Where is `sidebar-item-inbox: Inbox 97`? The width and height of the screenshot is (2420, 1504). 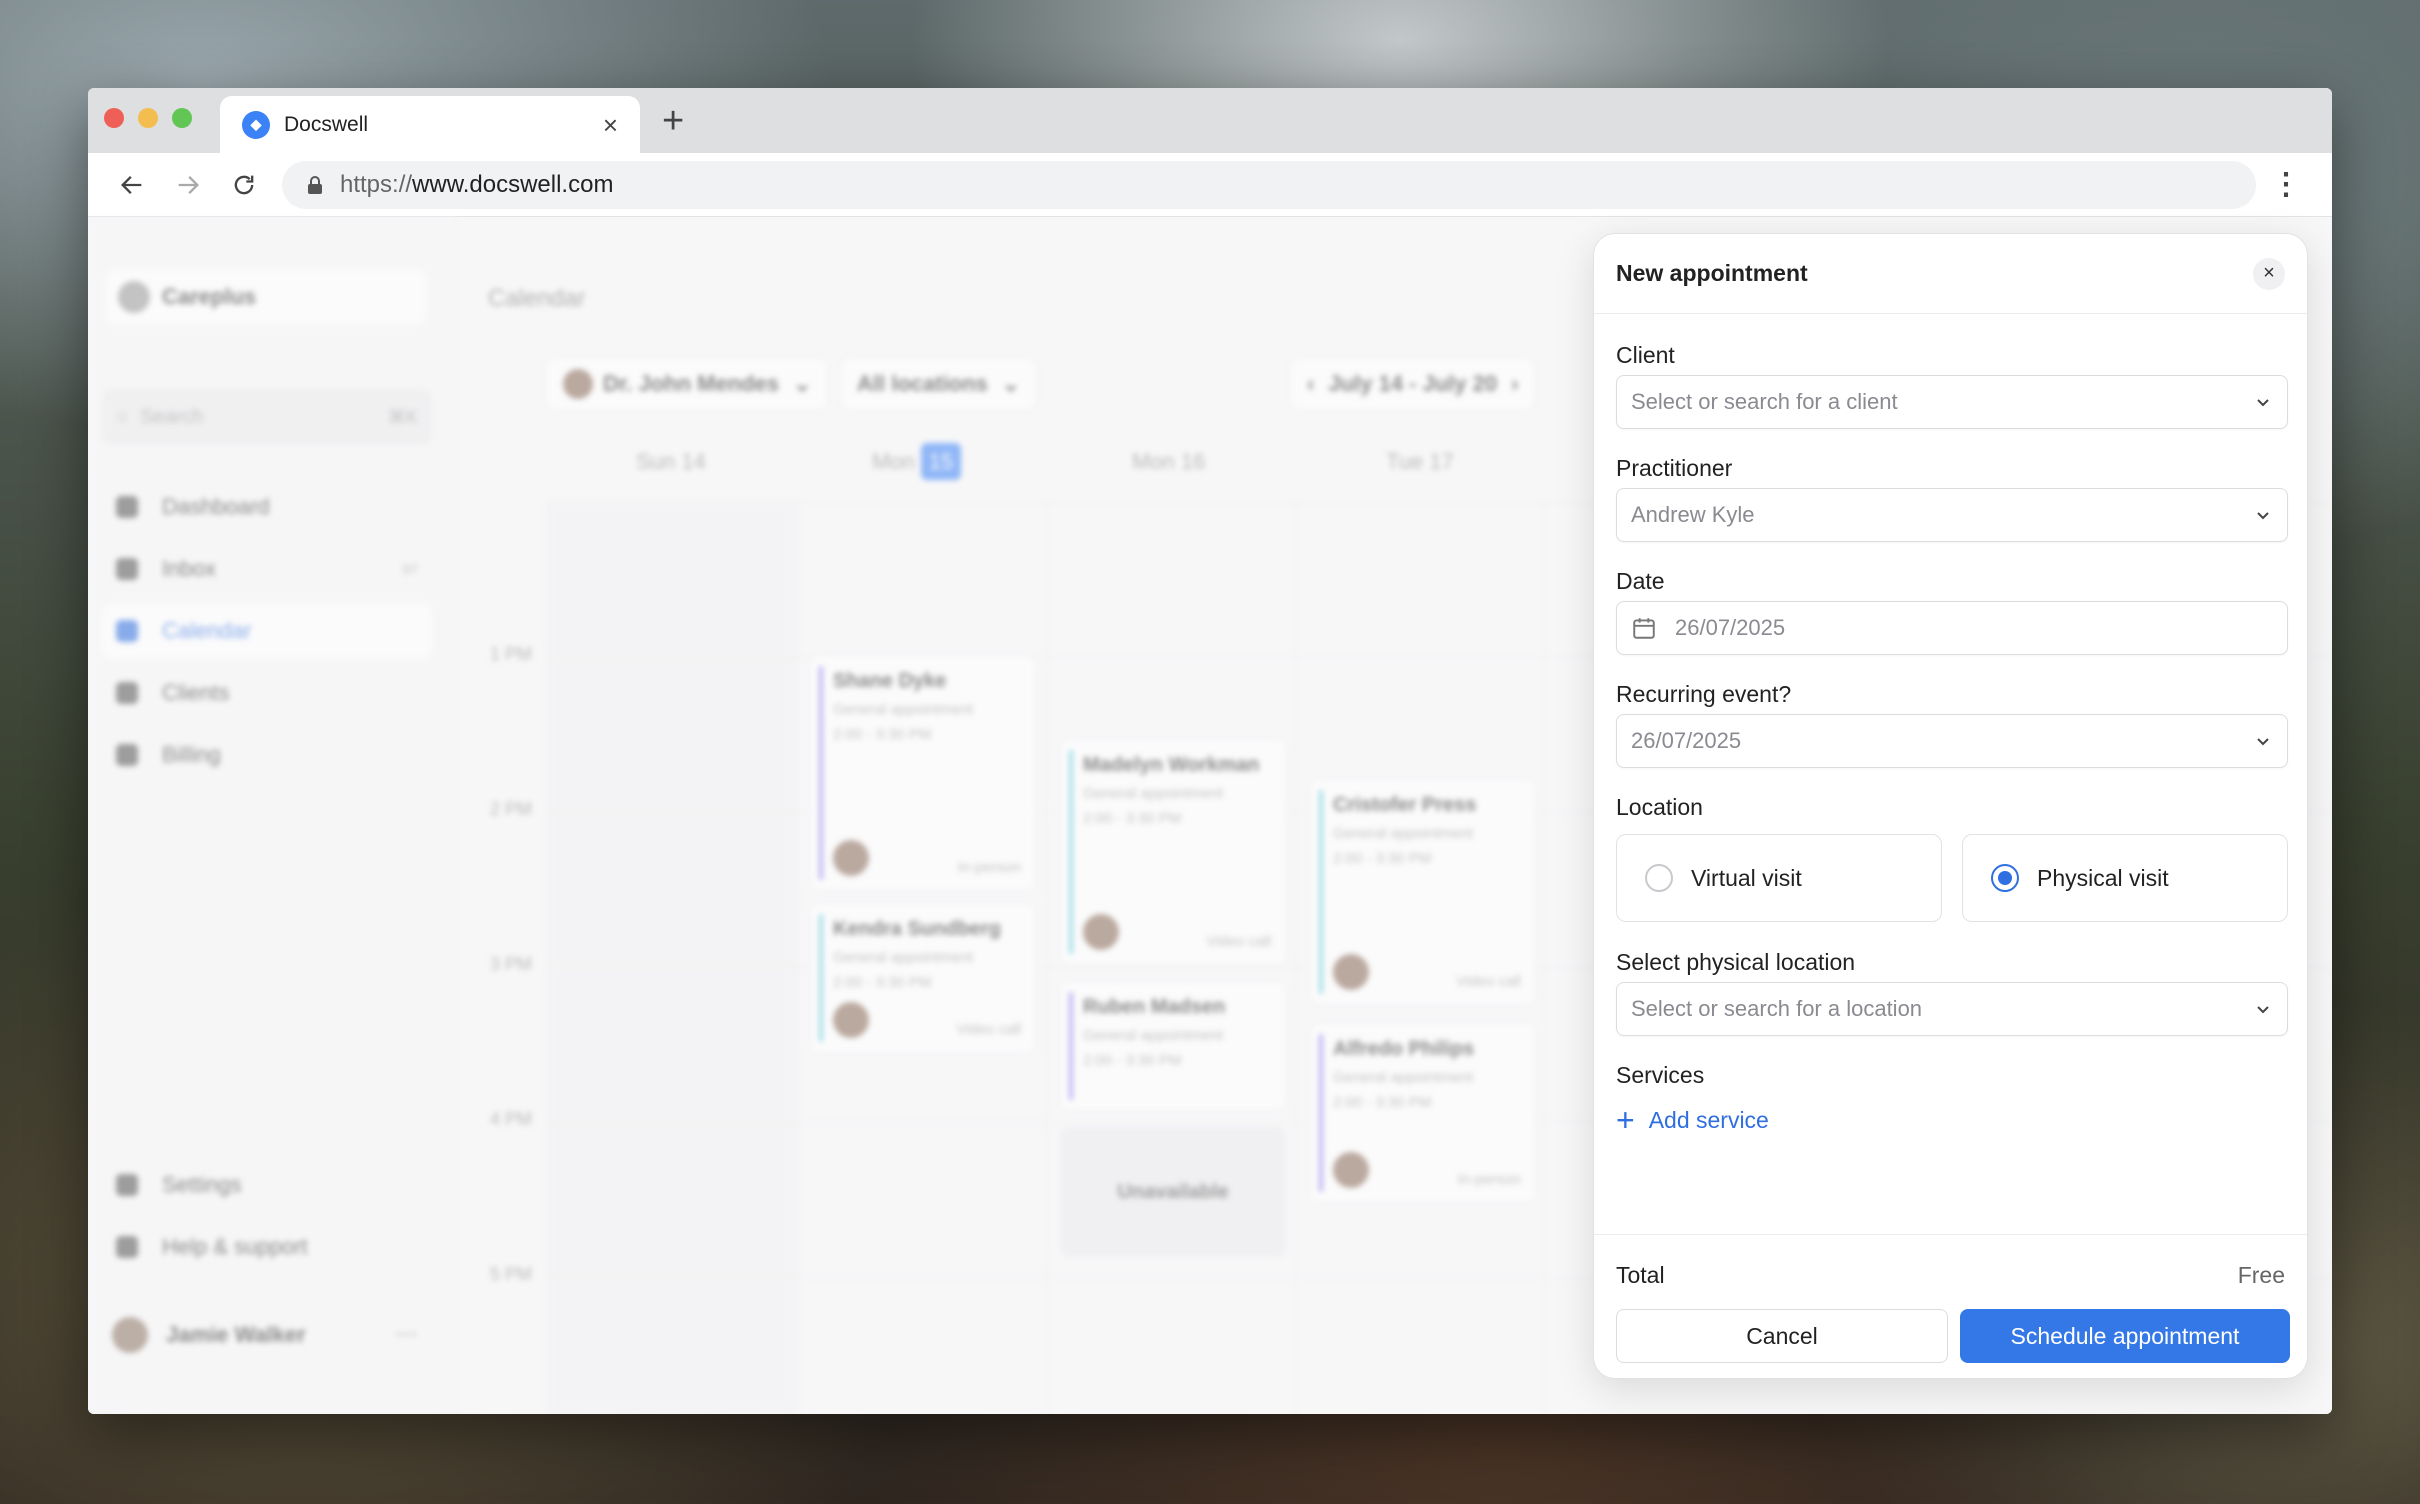 sidebar-item-inbox: Inbox 97 is located at coordinates (267, 569).